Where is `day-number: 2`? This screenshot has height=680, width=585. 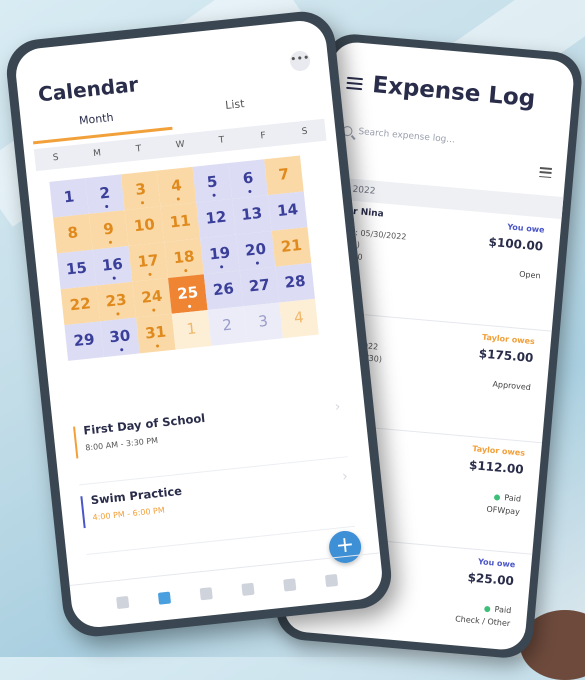 day-number: 2 is located at coordinates (104, 193).